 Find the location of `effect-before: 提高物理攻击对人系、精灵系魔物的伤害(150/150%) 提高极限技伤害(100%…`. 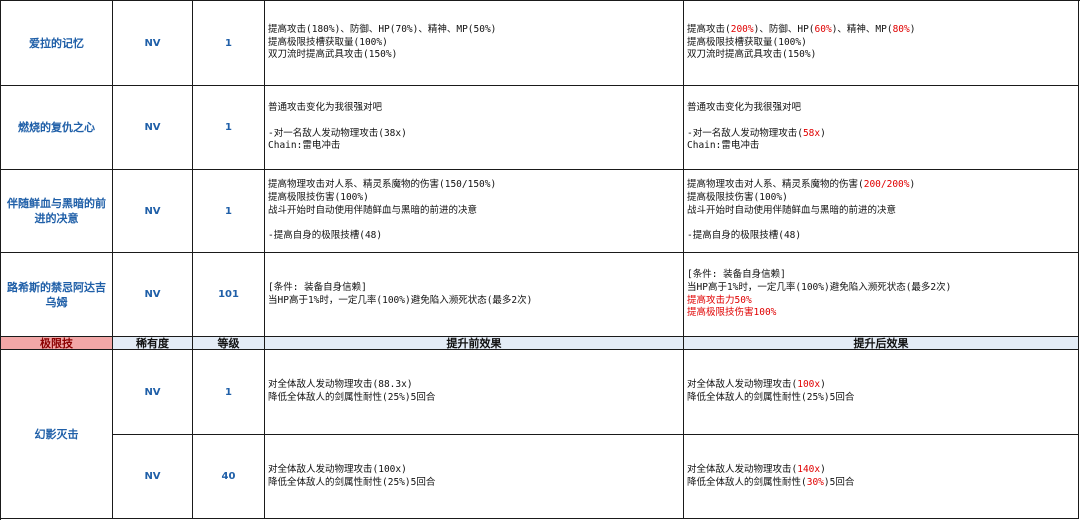

effect-before: 提高物理攻击对人系、精灵系魔物的伤害(150/150%) 提高极限技伤害(100%… is located at coordinates (474, 211).